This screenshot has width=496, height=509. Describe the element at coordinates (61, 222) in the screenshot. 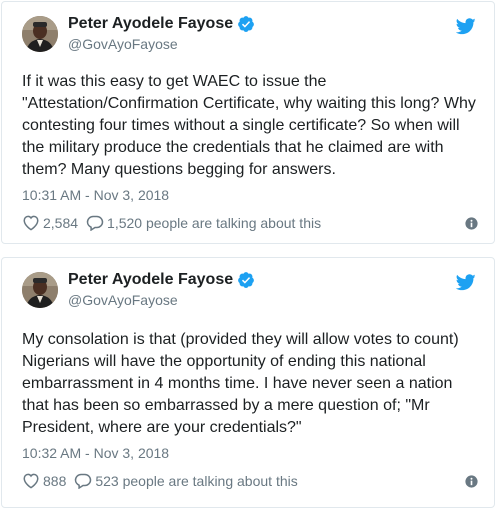

I see `like-count: 2,584` at that location.